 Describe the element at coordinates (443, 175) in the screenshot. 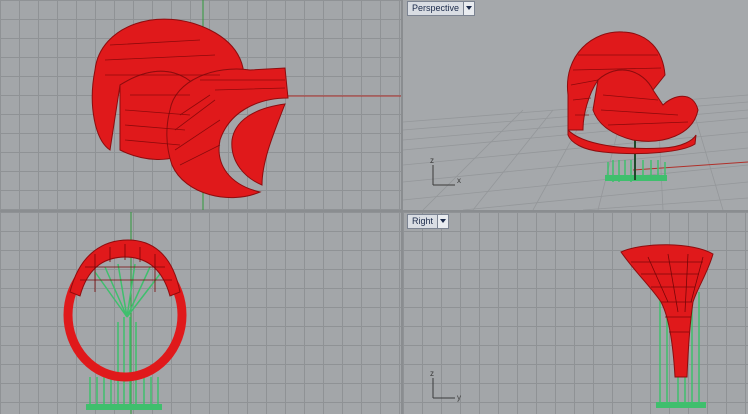

I see `axis-indicator-perspective` at that location.